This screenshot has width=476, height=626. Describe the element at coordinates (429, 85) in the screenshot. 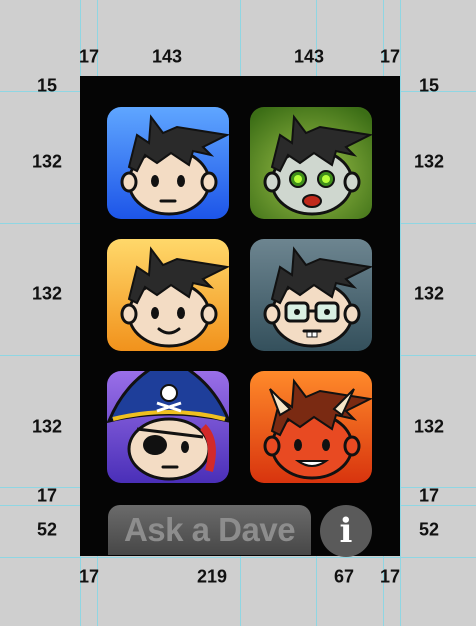

I see `dim-top-margin-right: 15` at that location.